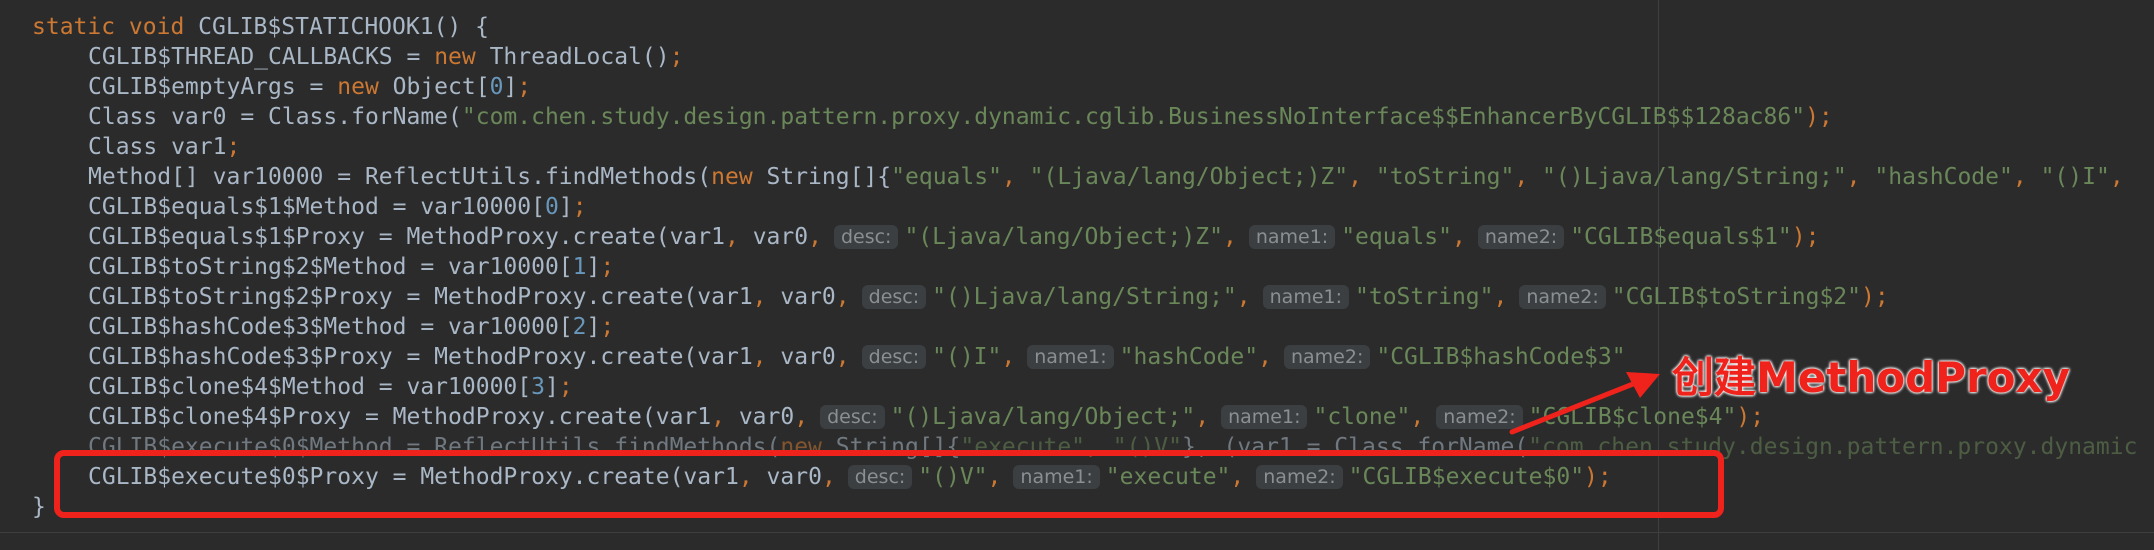  I want to click on string-literal: "()I", so click(2075, 177).